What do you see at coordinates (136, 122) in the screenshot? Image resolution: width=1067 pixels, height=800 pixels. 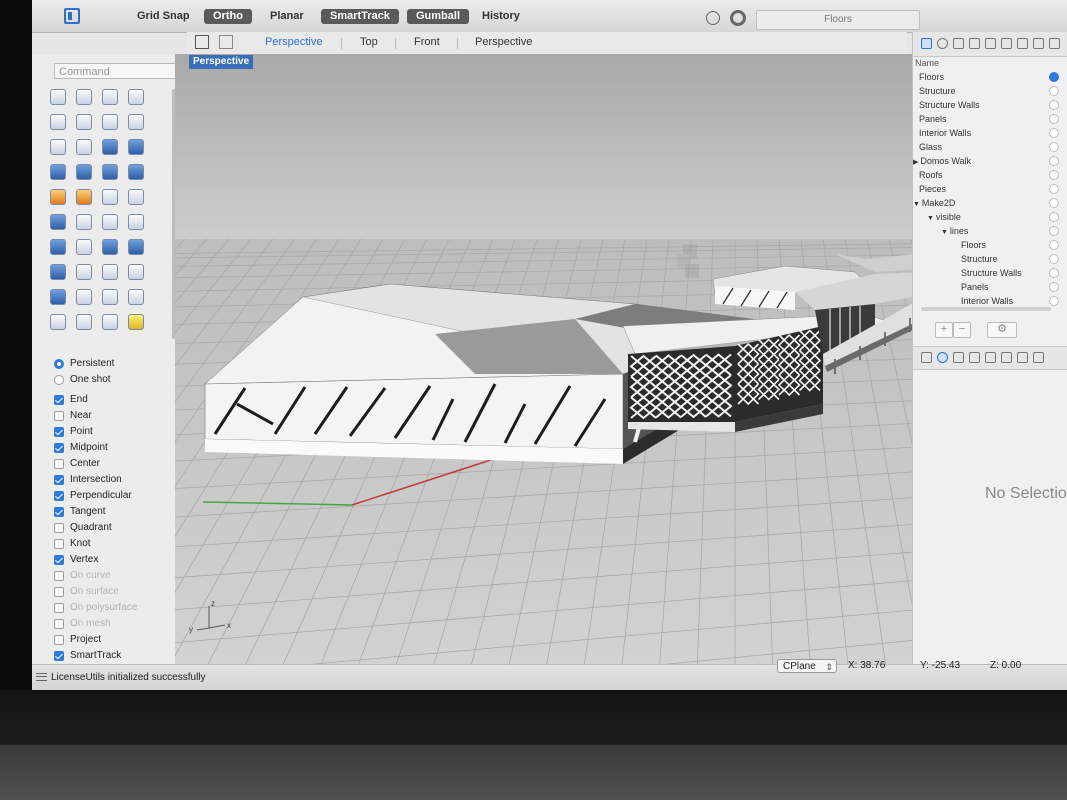 I see `rectangle-tool-icon` at bounding box center [136, 122].